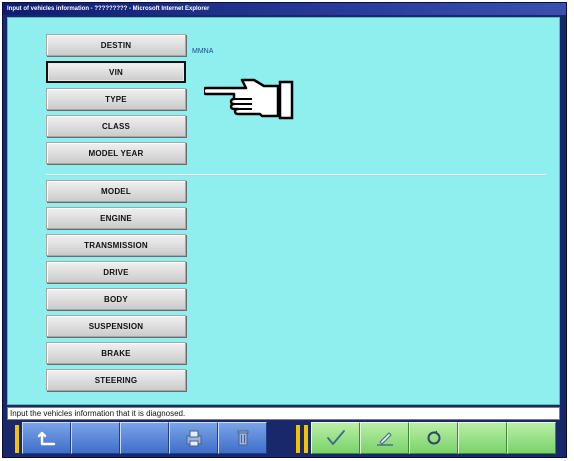 The image size is (574, 461). I want to click on edit-button, so click(384, 438).